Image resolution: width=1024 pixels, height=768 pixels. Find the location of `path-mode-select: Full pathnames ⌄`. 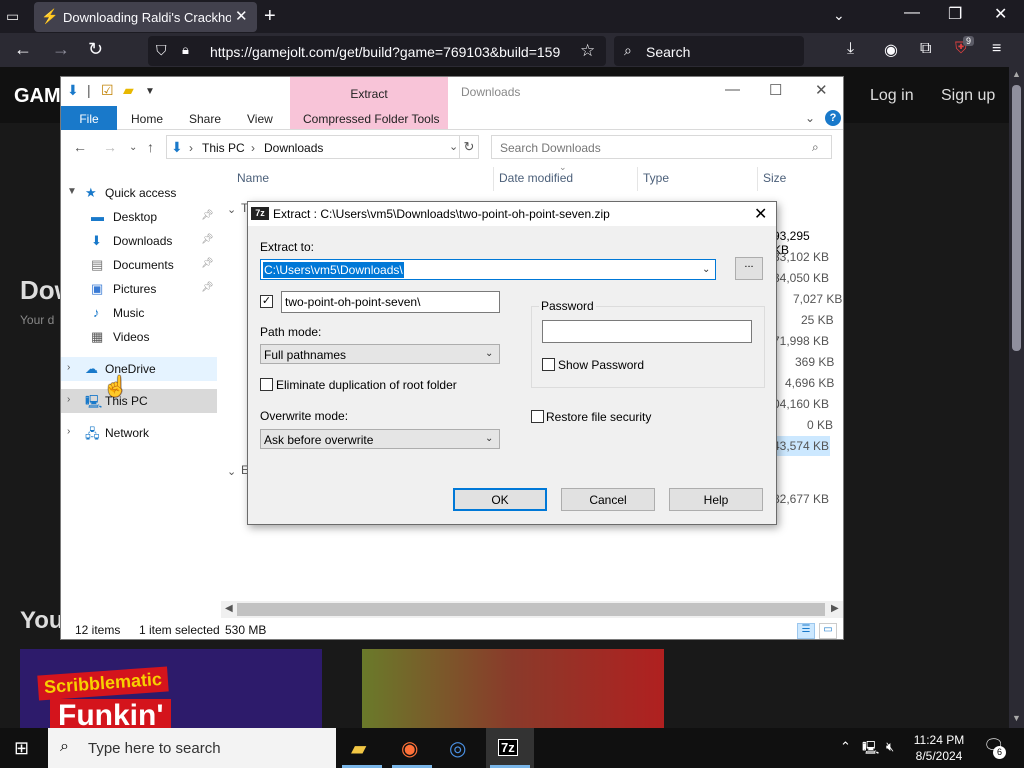

path-mode-select: Full pathnames ⌄ is located at coordinates (380, 354).